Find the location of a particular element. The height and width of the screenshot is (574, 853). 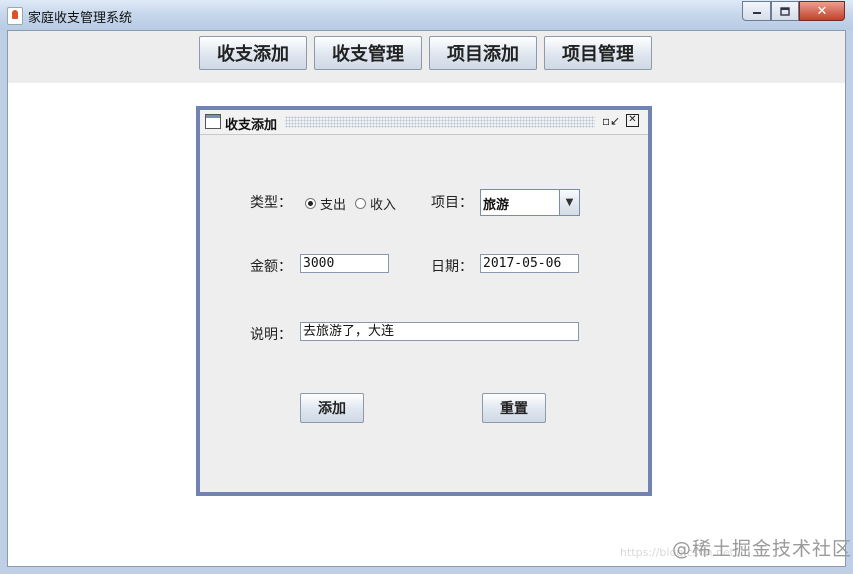

window-border-left is located at coordinates (3, 302).